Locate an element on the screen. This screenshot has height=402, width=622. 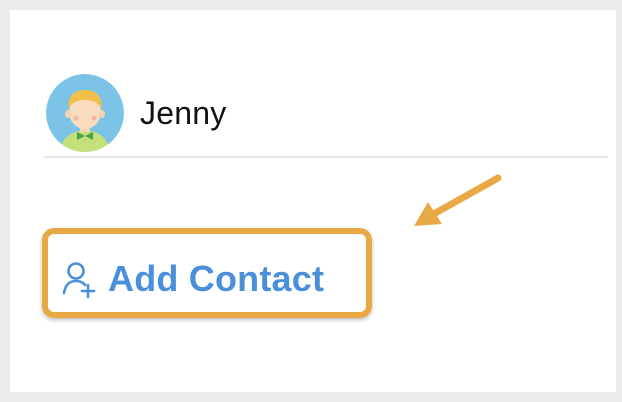
pointer-arrow-icon is located at coordinates (458, 200).